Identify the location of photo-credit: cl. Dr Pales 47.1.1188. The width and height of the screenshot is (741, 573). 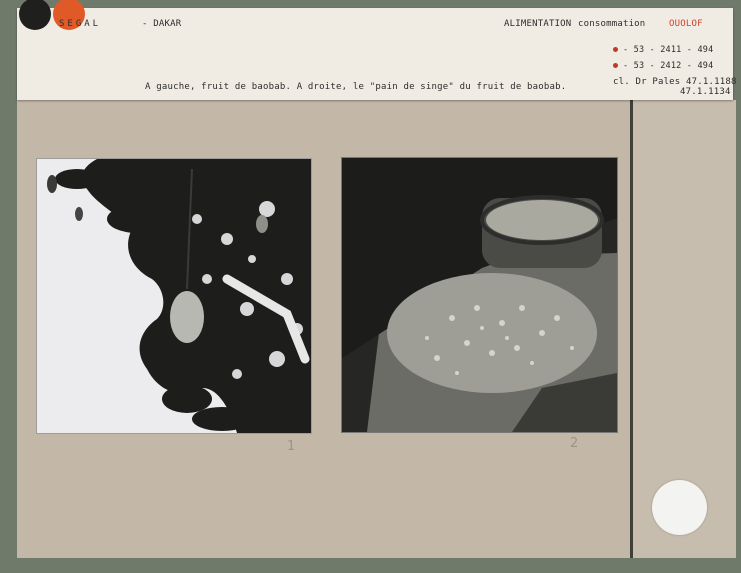
(675, 82).